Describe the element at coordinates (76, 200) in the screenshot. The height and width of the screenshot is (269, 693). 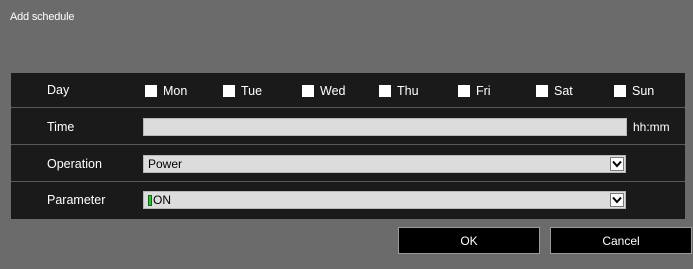
I see `parameter-label: Parameter` at that location.